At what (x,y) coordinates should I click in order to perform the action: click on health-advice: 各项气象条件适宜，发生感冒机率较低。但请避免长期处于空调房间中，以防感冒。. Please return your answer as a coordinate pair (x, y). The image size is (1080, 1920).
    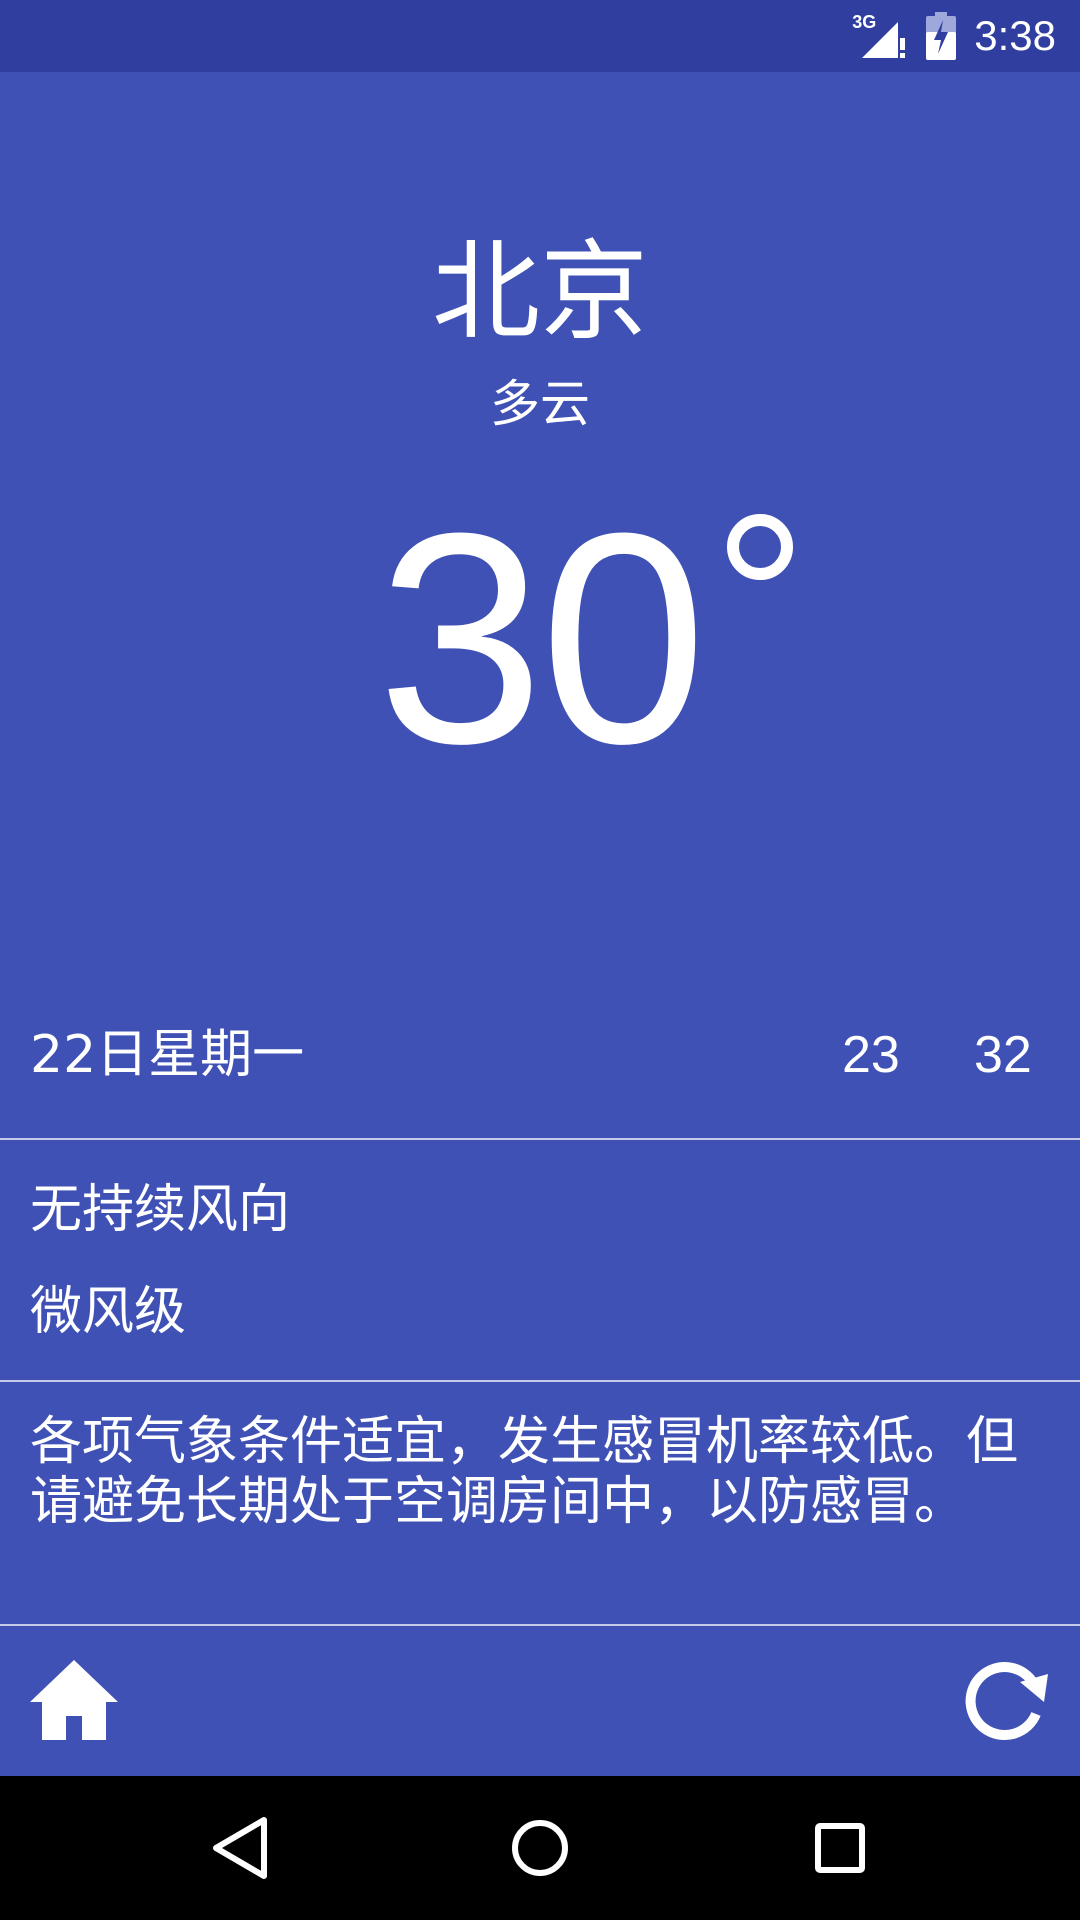
    Looking at the image, I should click on (524, 1472).